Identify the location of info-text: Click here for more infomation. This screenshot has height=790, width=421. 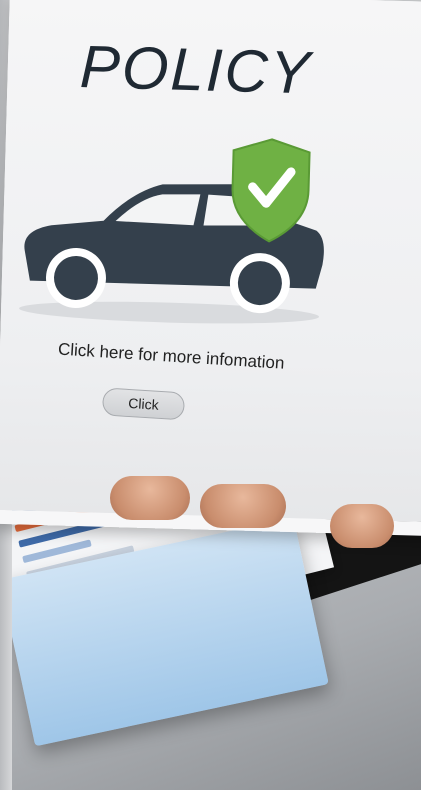
(171, 356).